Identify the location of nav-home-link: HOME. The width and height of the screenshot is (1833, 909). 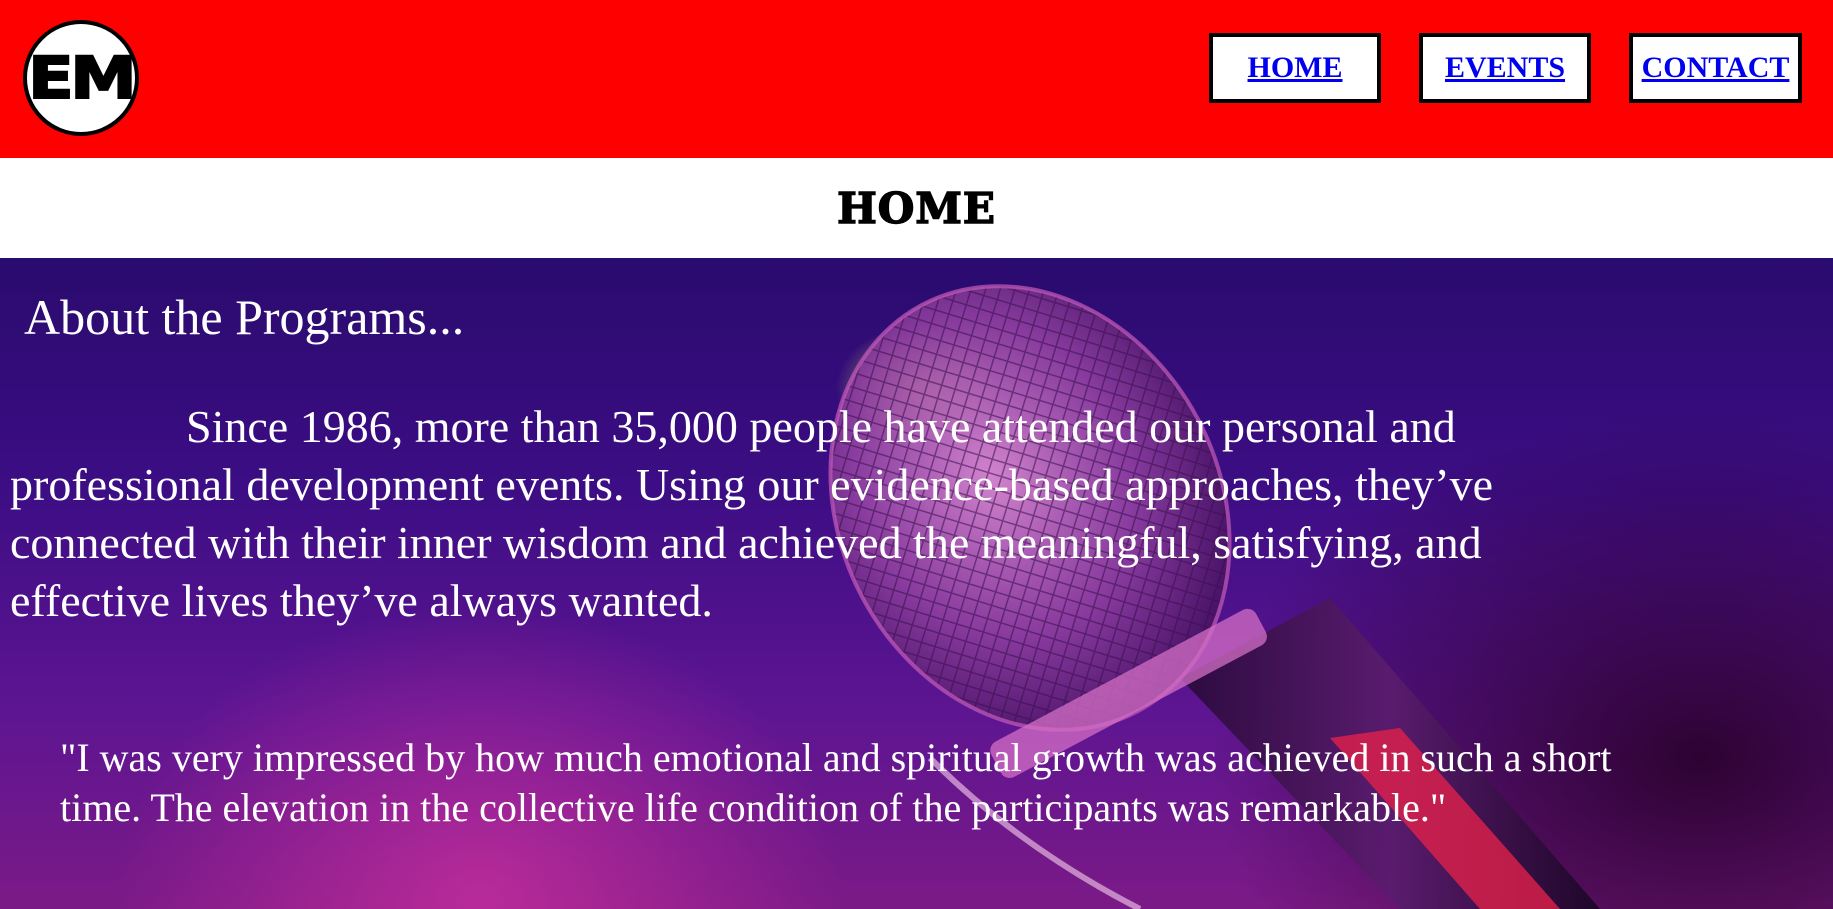
(1295, 68).